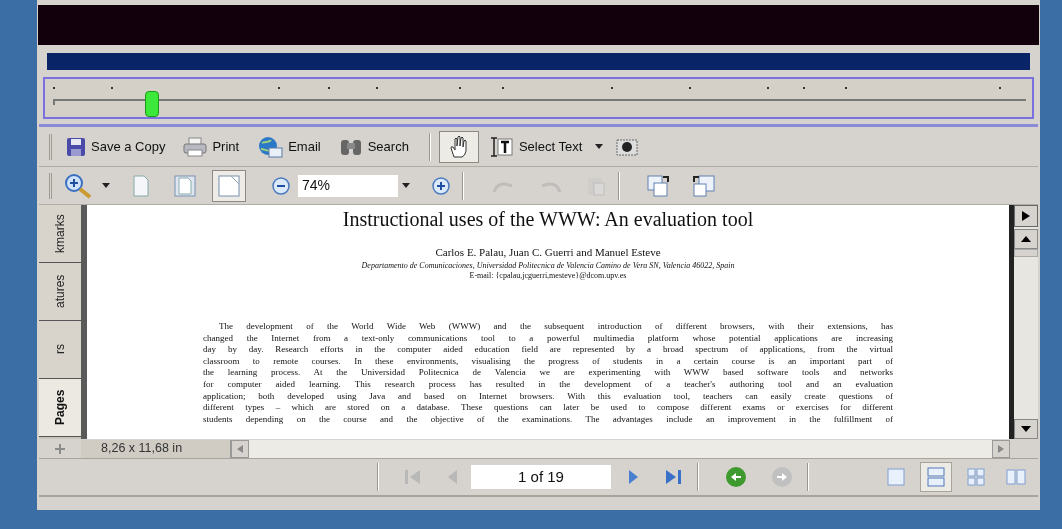 The image size is (1062, 529). I want to click on first-page-icon, so click(413, 477).